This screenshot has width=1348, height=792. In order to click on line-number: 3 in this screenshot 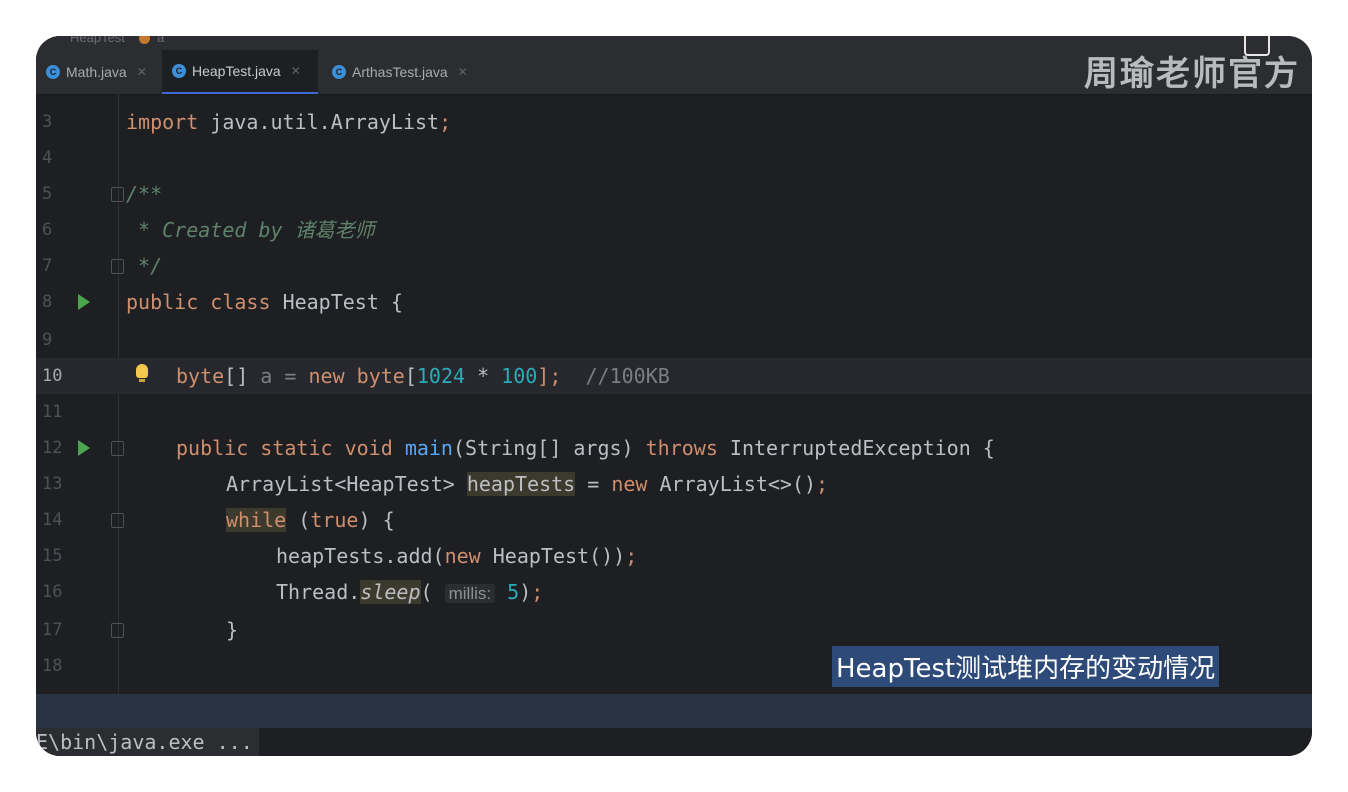, I will do `click(47, 122)`.